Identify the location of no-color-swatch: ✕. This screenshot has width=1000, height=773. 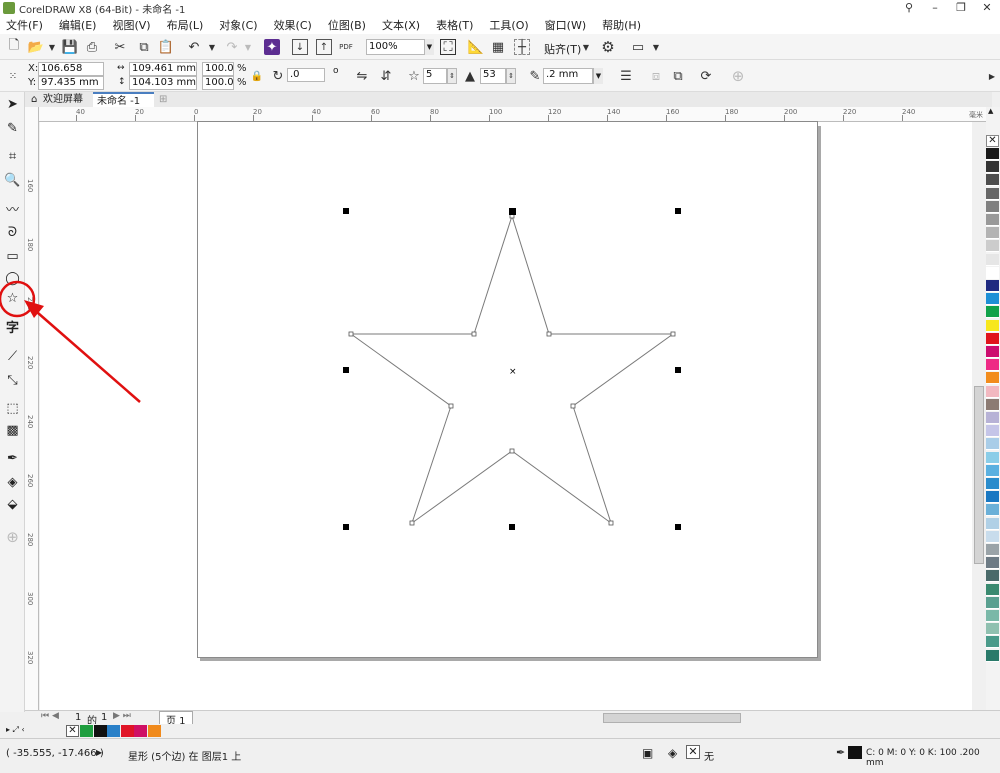
(992, 141).